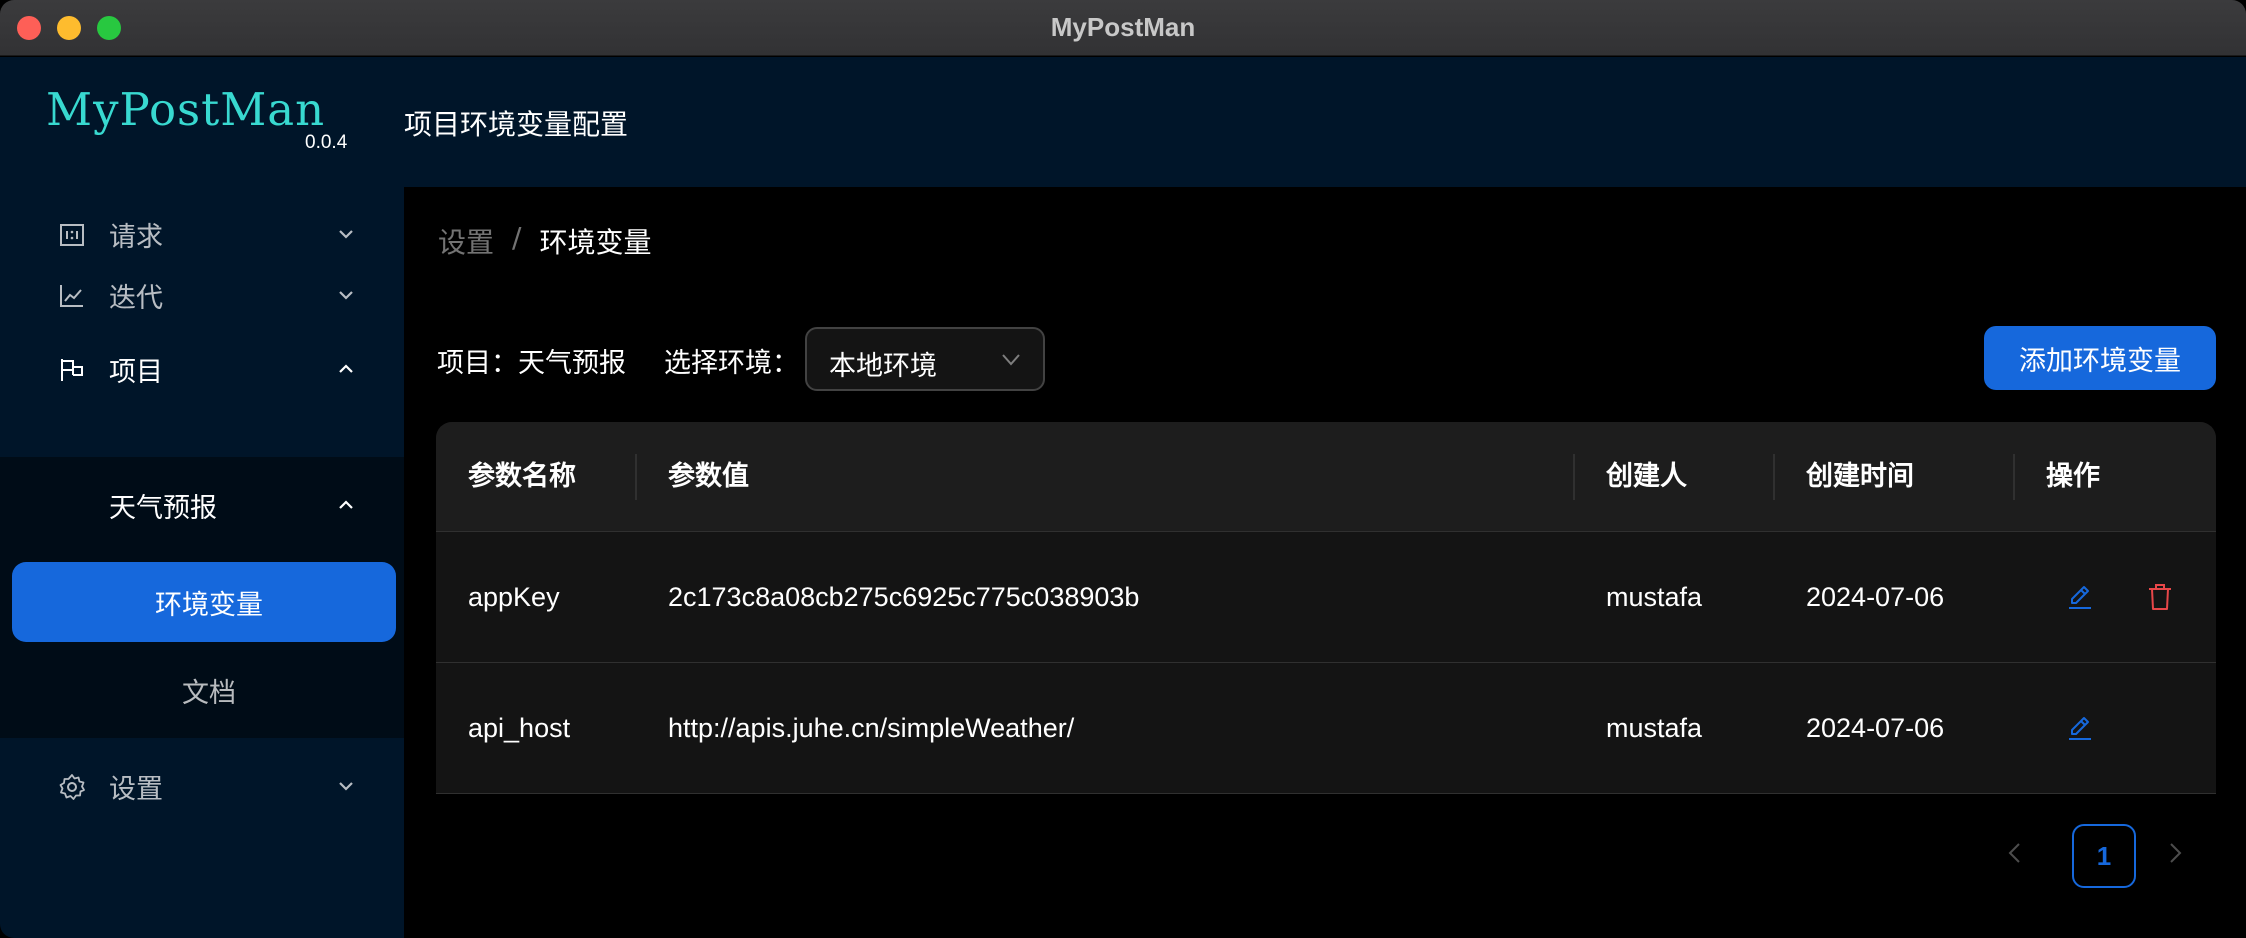  Describe the element at coordinates (71, 296) in the screenshot. I see `chart-line-icon` at that location.